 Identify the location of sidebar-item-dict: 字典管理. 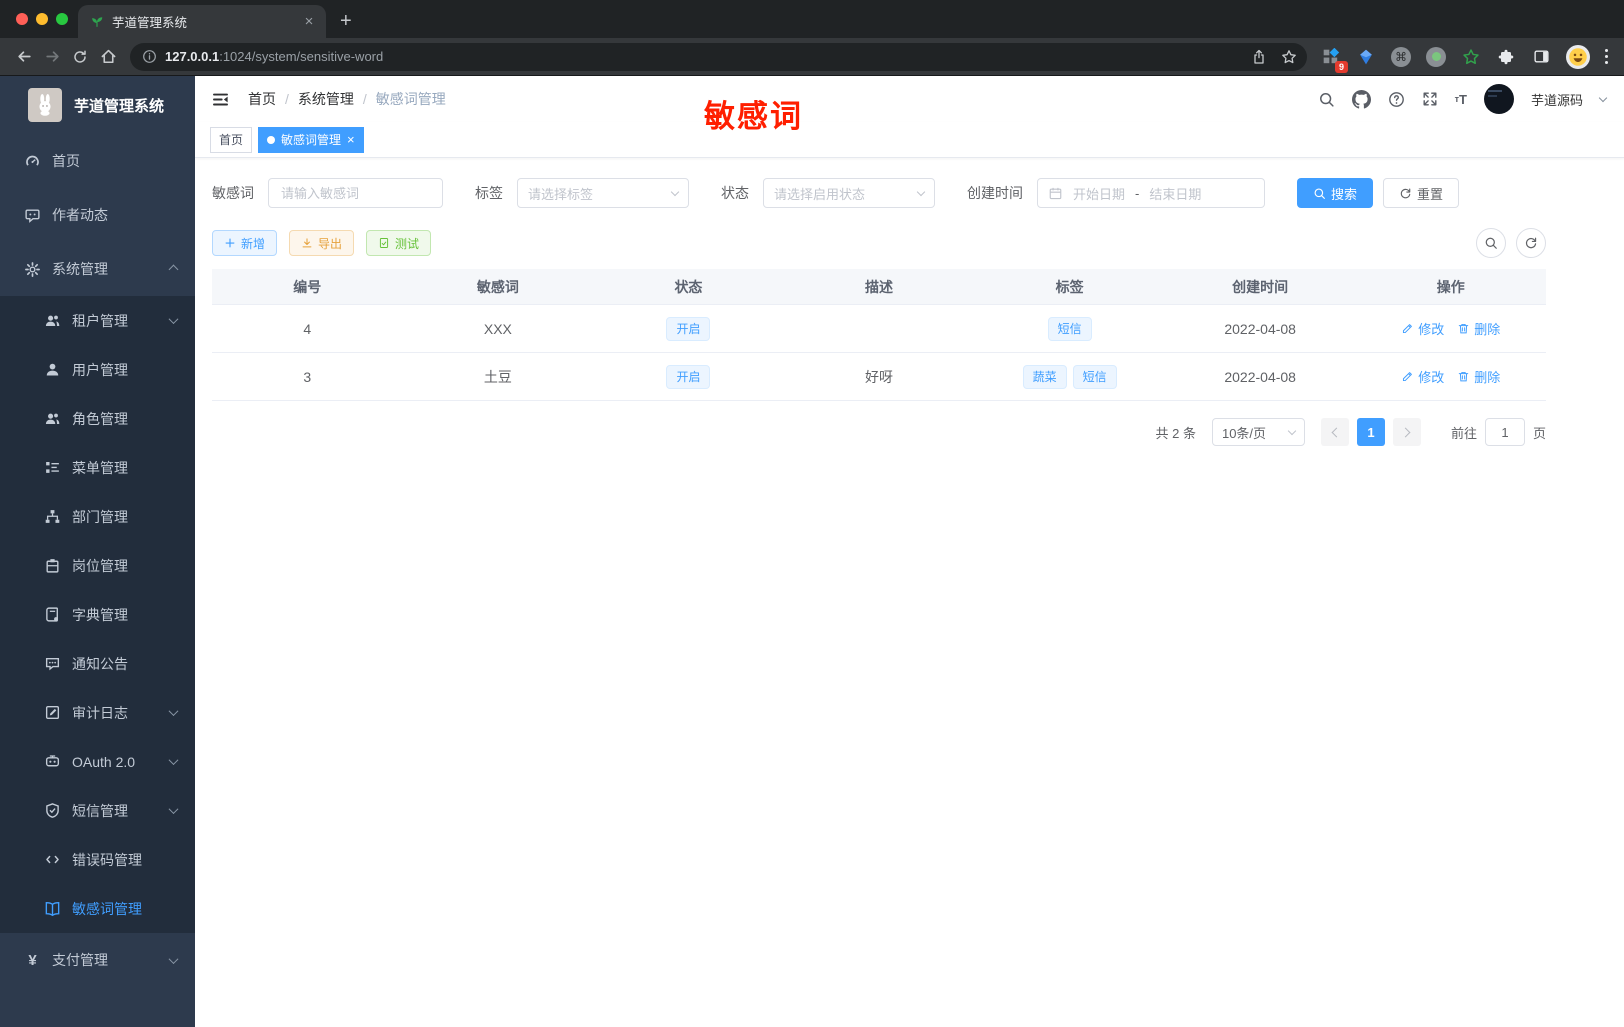
(97, 614).